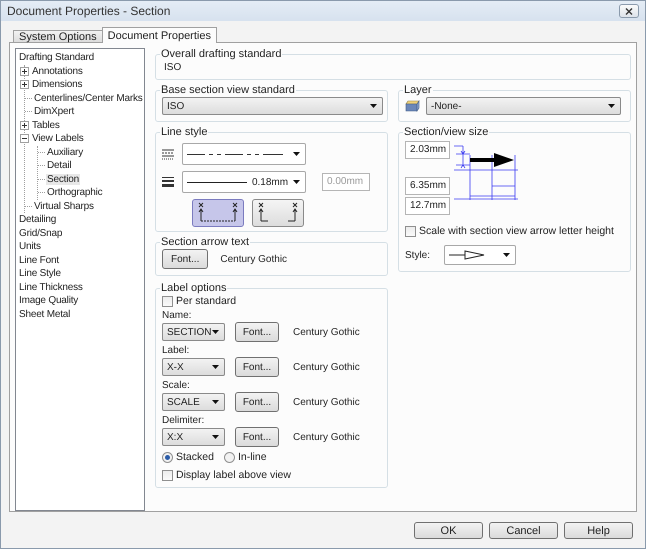  I want to click on checkbox: Per standard, so click(271, 301).